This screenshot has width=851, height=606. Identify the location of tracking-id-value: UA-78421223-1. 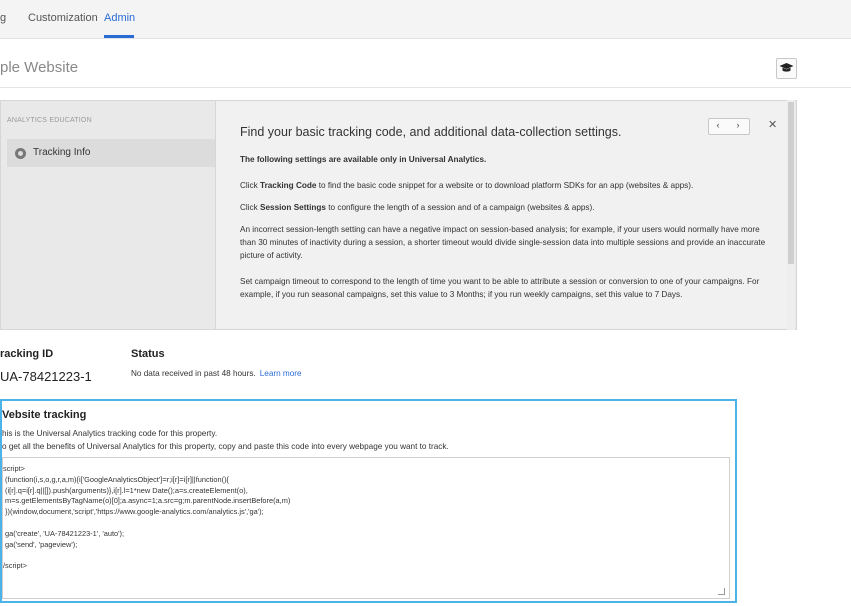
(46, 376).